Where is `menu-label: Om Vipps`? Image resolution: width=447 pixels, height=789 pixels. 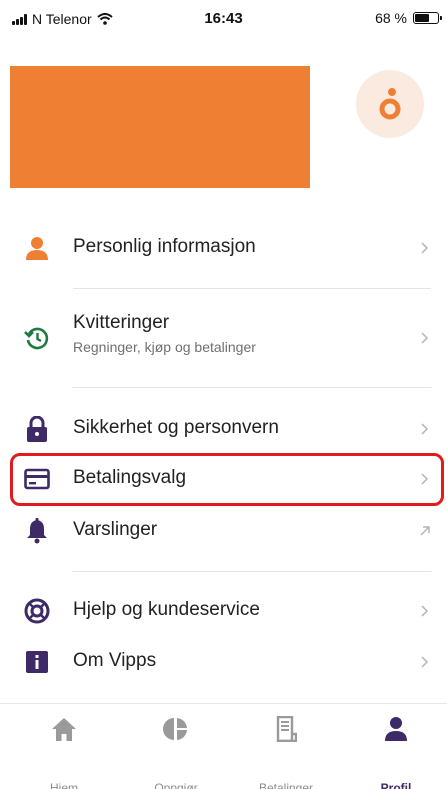
menu-label: Om Vipps is located at coordinates (115, 660).